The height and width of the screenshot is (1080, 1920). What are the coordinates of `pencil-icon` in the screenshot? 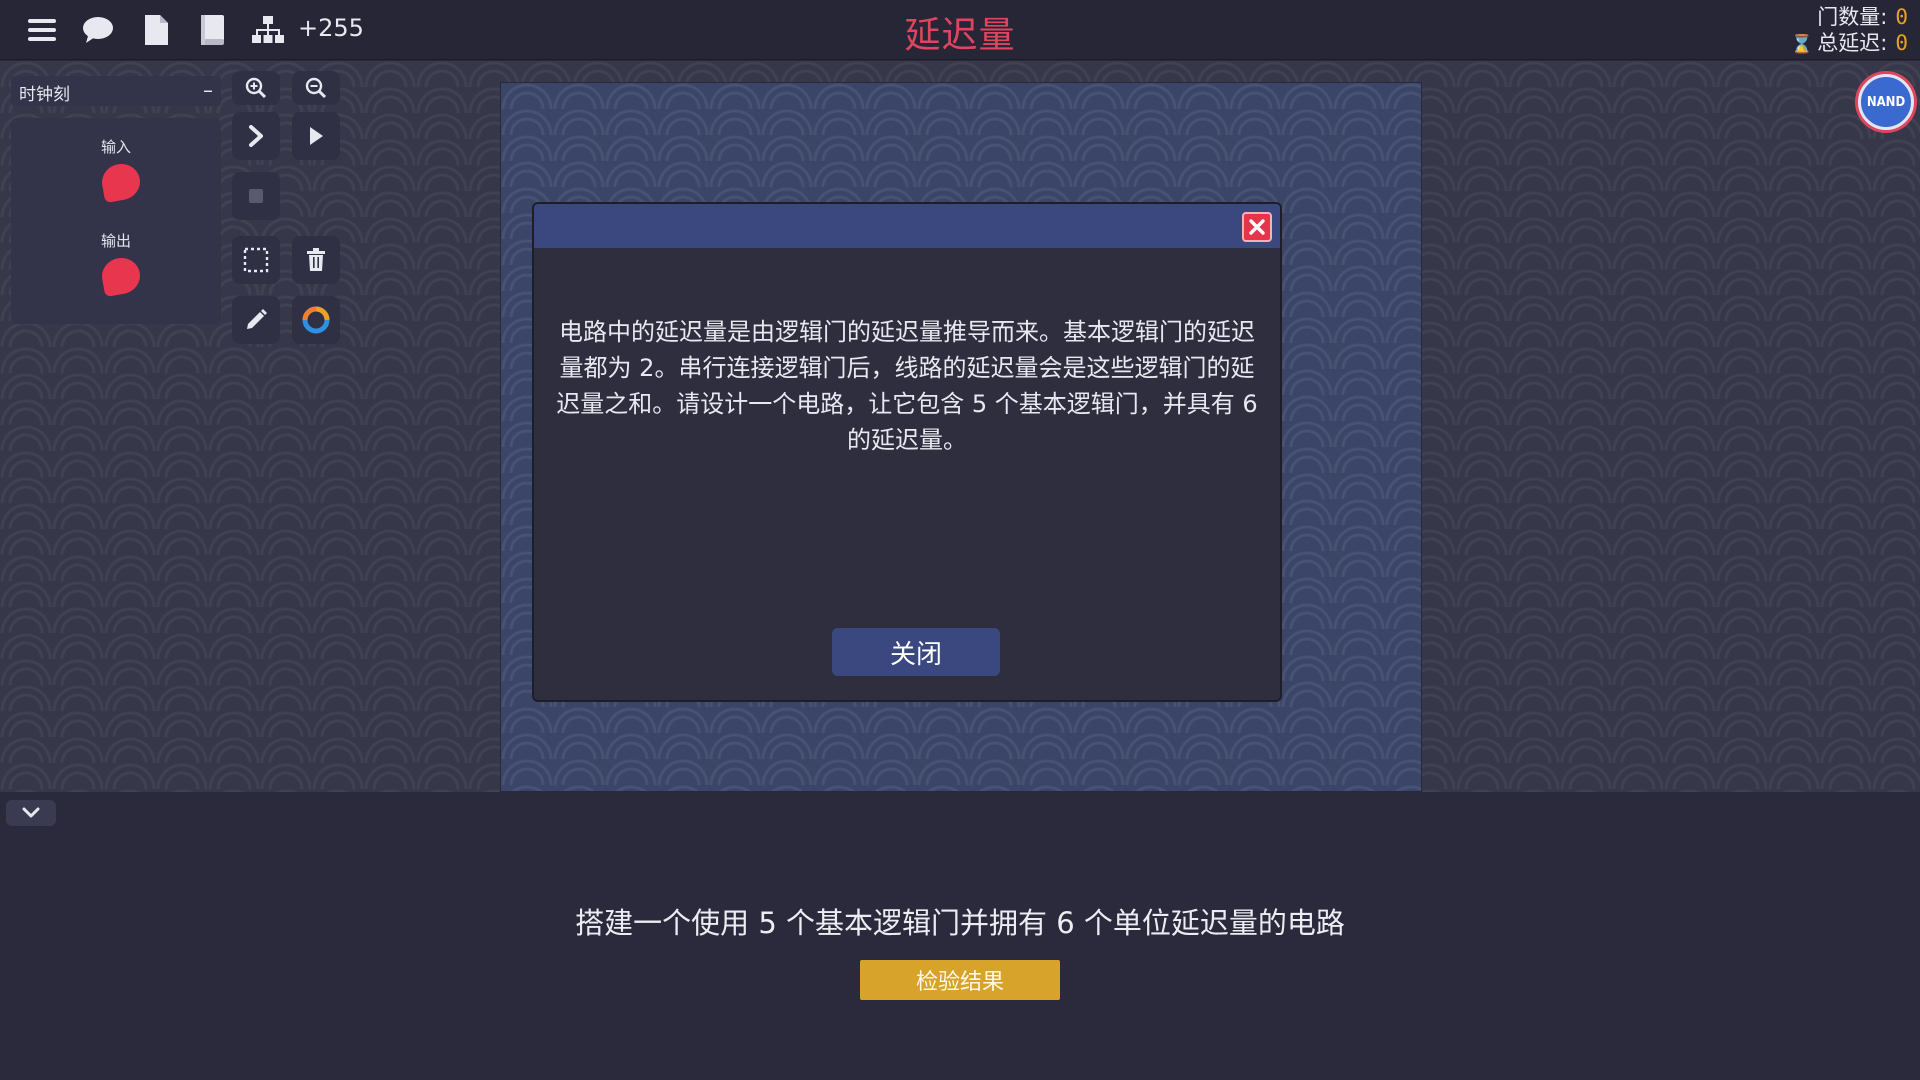 It's located at (257, 319).